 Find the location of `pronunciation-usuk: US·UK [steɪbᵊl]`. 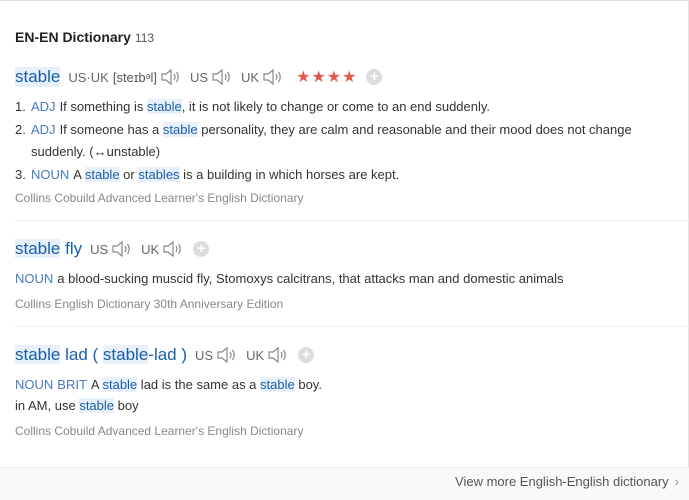

pronunciation-usuk: US·UK [steɪbᵊl] is located at coordinates (125, 77).